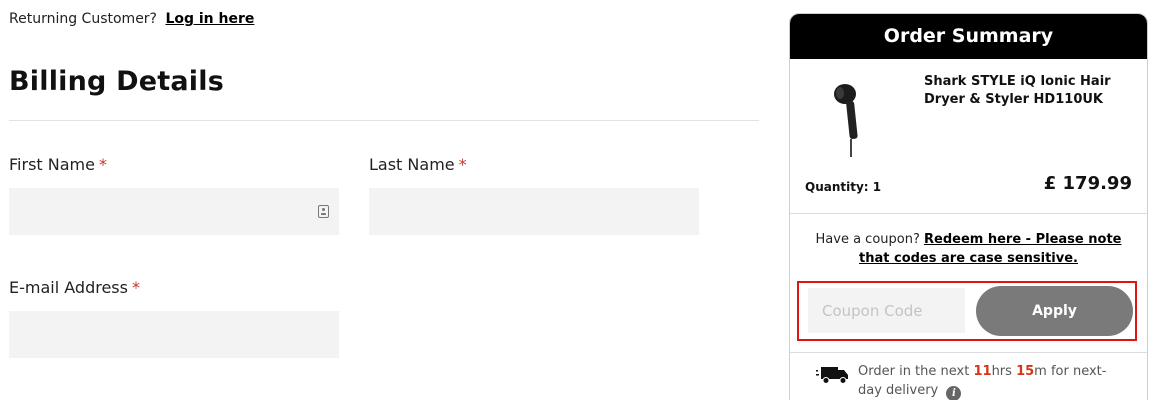  Describe the element at coordinates (1087, 183) in the screenshot. I see `product-price: £ 179.99` at that location.